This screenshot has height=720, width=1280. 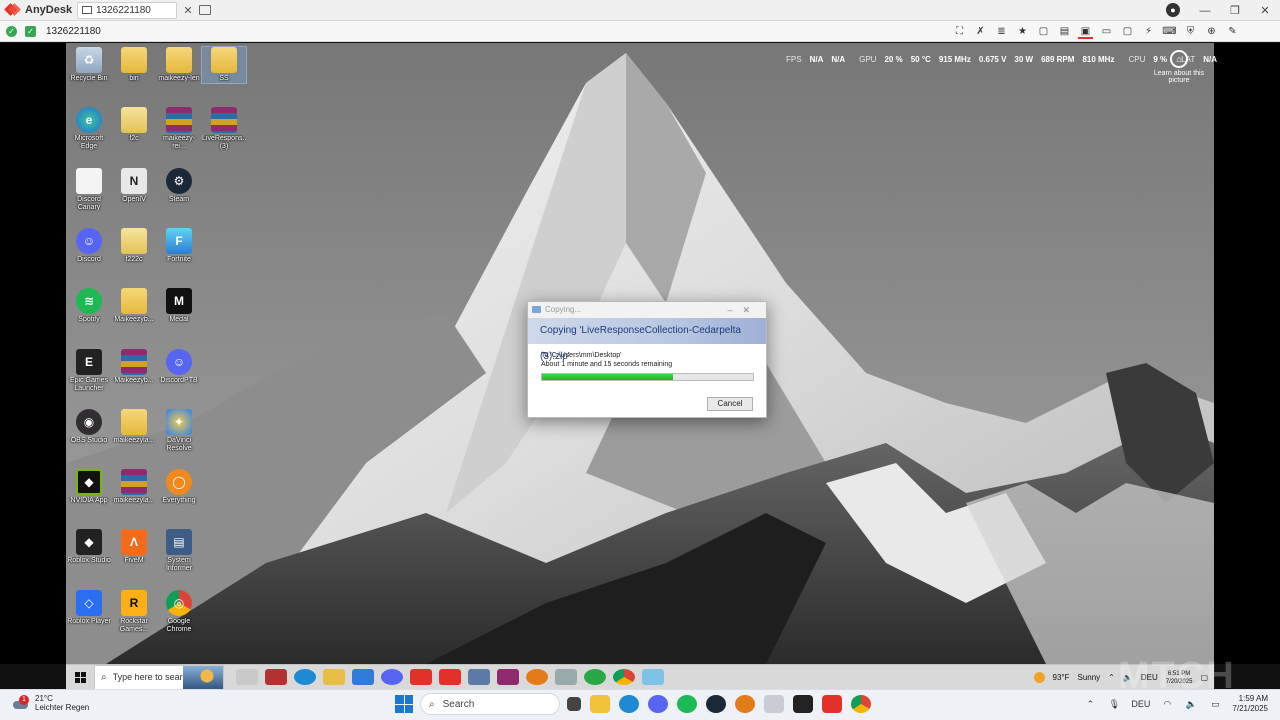 I want to click on desktop-icon-label: SS, so click(x=224, y=78).